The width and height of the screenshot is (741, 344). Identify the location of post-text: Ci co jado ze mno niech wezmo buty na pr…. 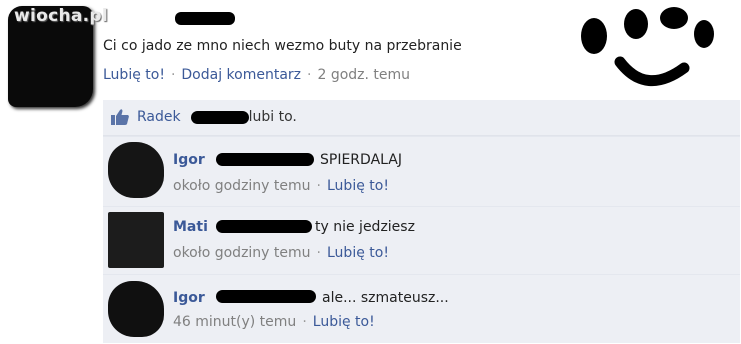
(282, 46).